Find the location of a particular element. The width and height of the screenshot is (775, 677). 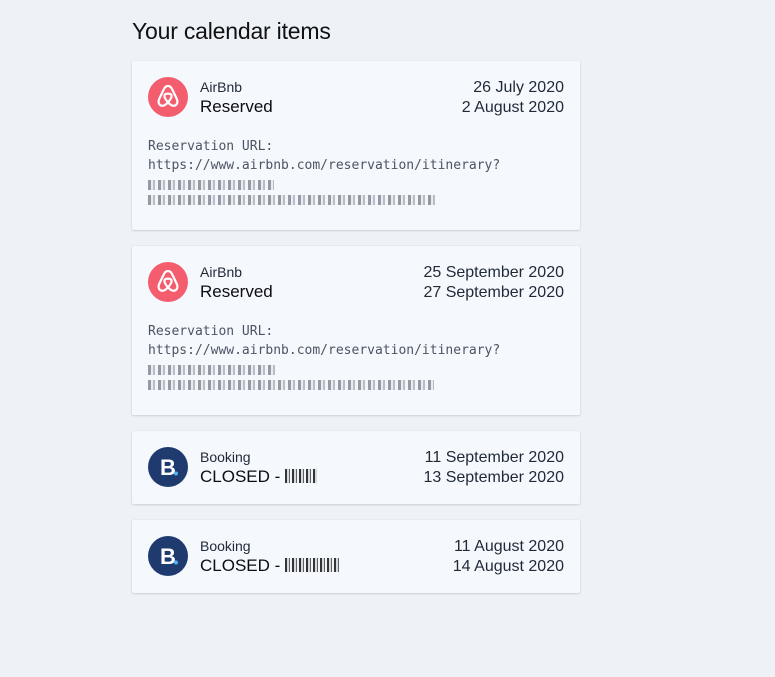

date-range: 26 July 2020 2 August 2020 is located at coordinates (513, 98).